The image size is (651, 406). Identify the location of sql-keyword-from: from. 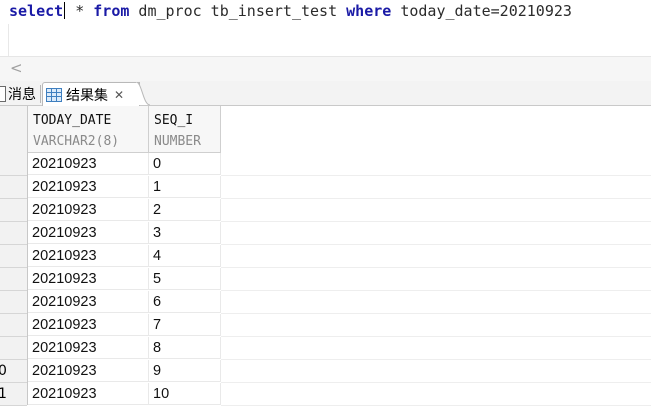
(111, 11).